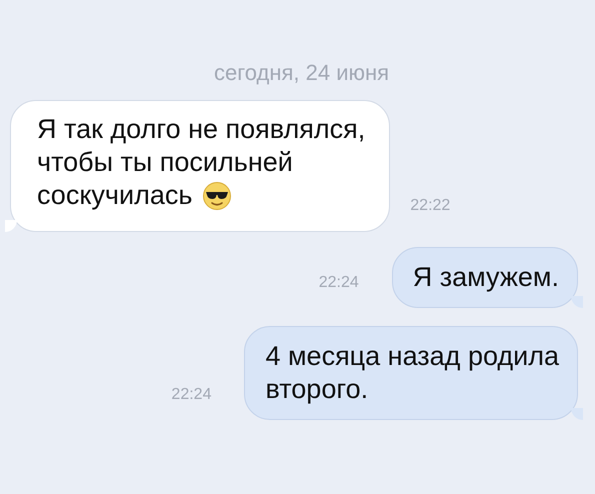 This screenshot has height=494, width=595. I want to click on sunglasses-emoji-icon, so click(217, 195).